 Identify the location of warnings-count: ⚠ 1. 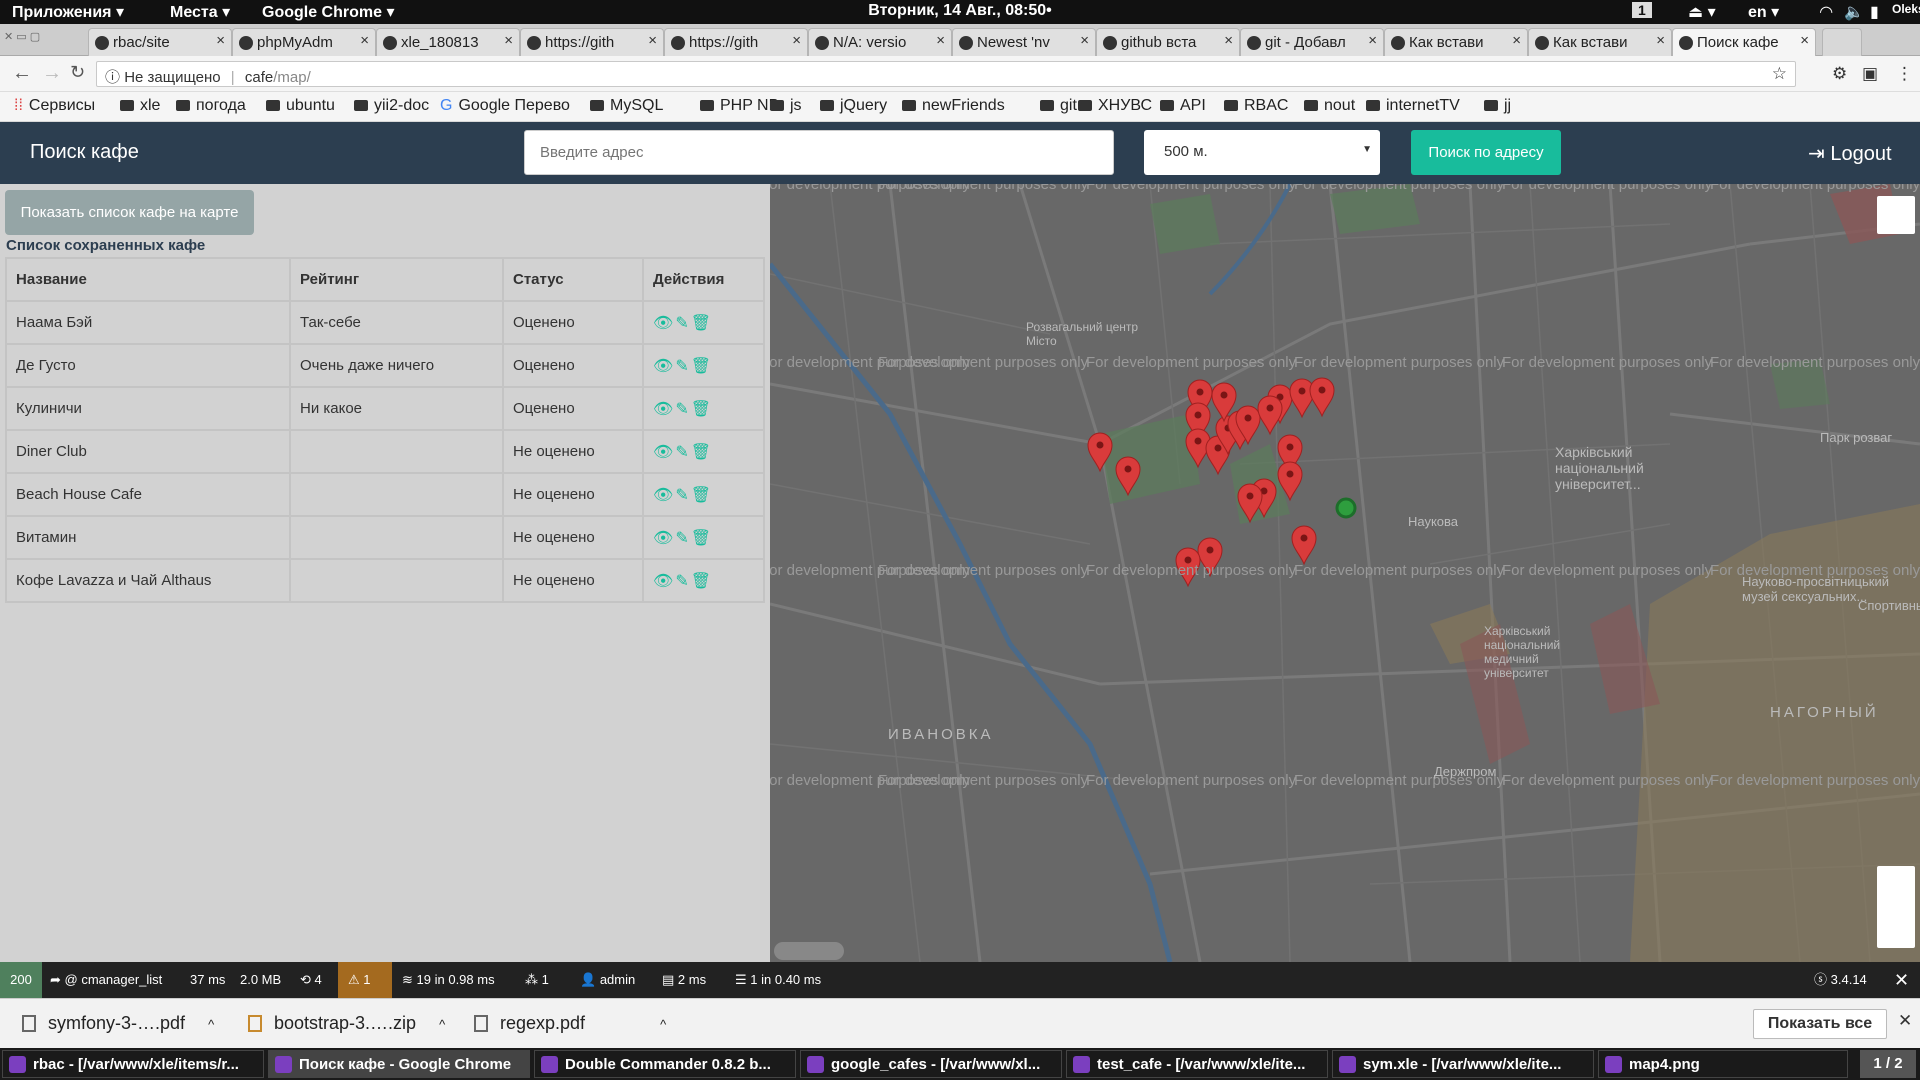
(365, 980).